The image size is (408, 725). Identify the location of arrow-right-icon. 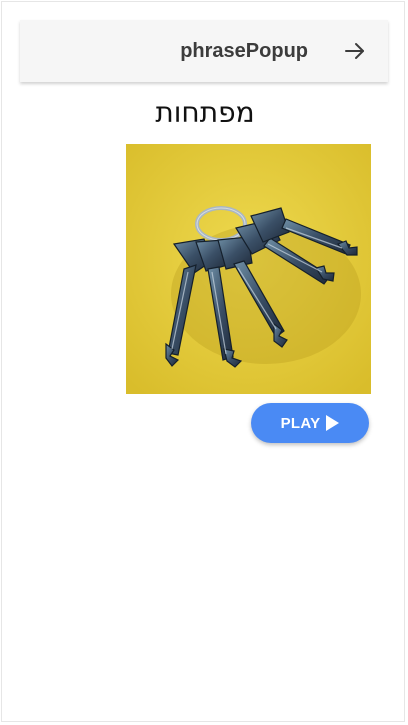
(355, 51).